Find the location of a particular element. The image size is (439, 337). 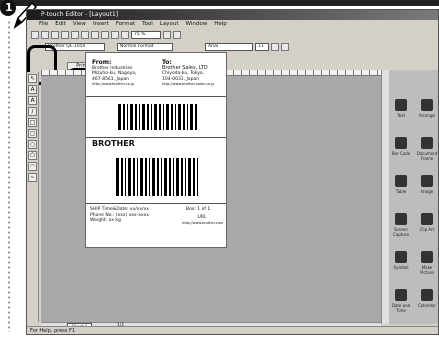

company-name: BROTHER is located at coordinates (113, 143).